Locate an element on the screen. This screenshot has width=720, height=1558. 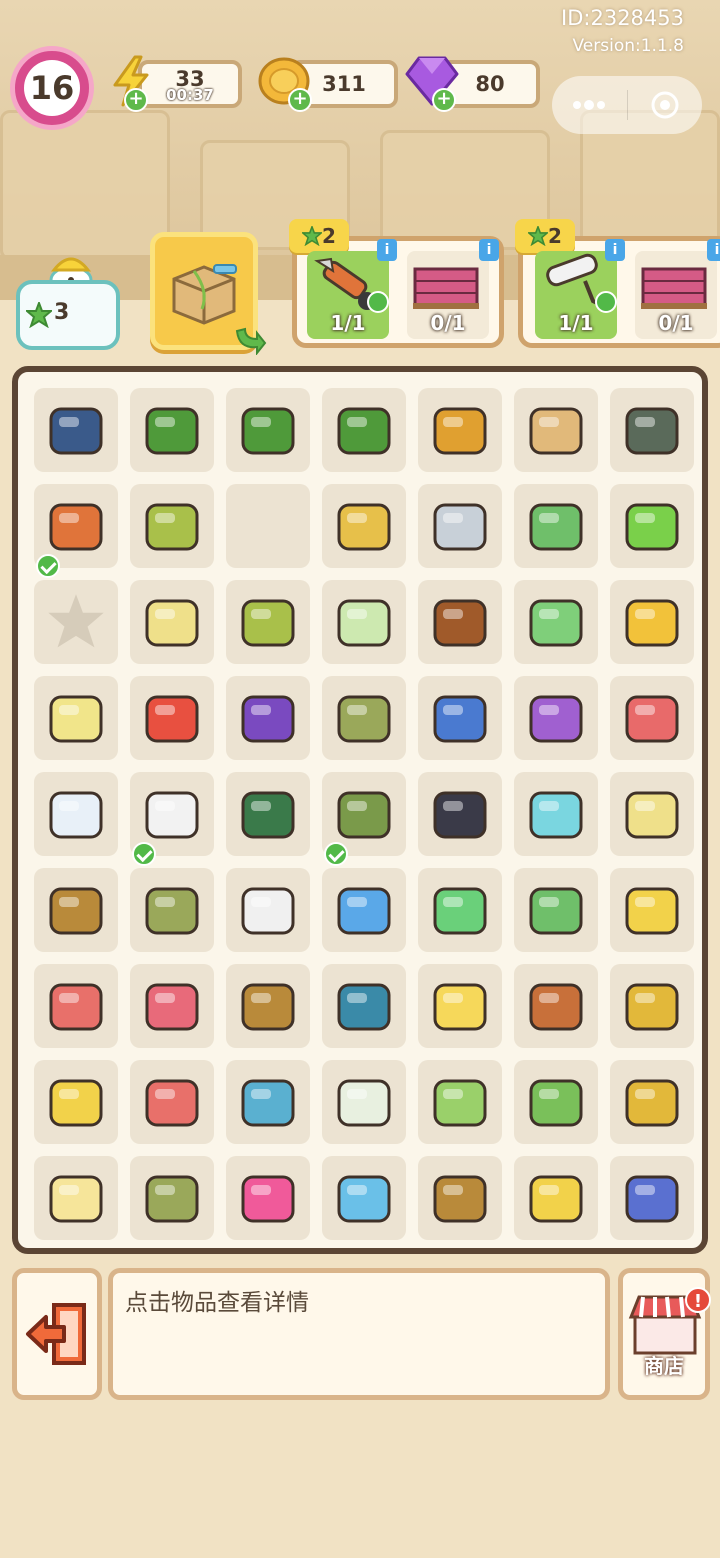
flower-pot-icon is located at coordinates (556, 1006).